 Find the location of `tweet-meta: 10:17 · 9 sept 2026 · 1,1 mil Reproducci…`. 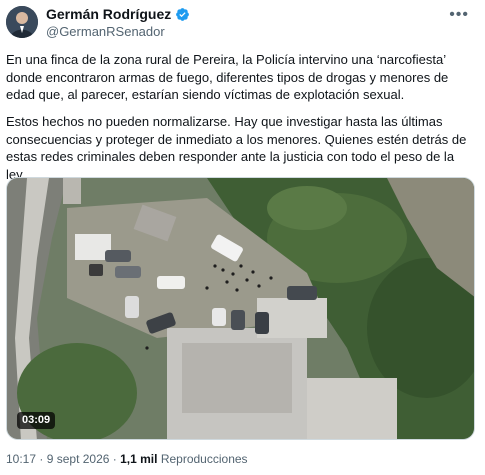

tweet-meta: 10:17 · 9 sept 2026 · 1,1 mil Reproducci… is located at coordinates (127, 459).